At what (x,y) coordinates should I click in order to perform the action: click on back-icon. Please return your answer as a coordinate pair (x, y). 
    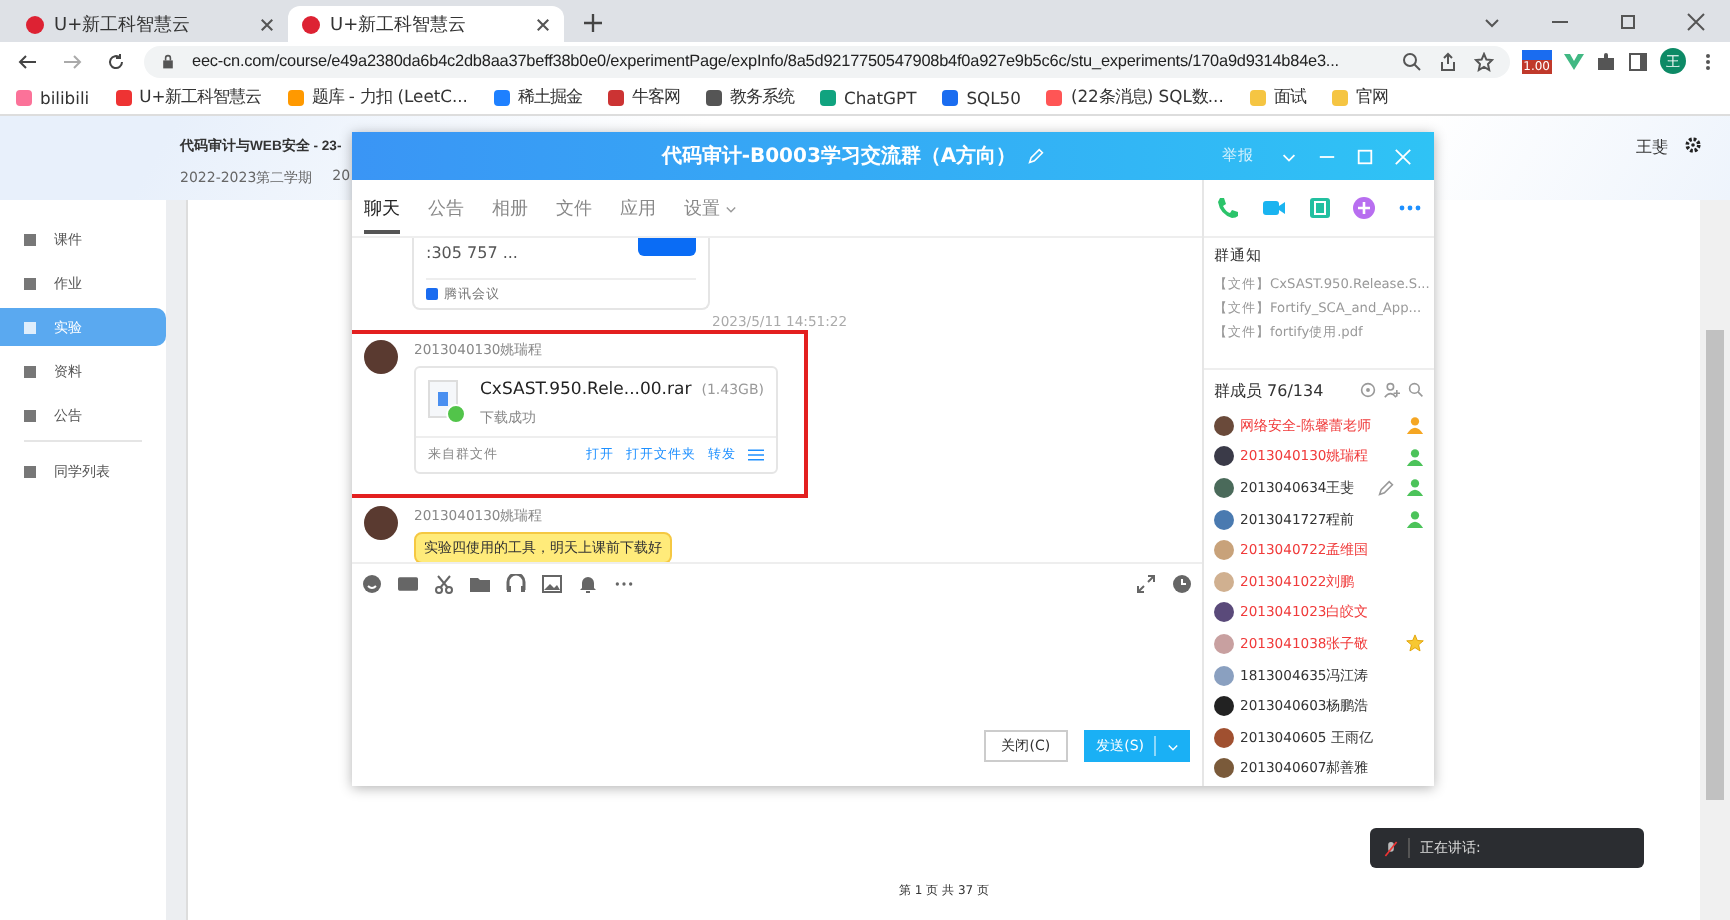
    Looking at the image, I should click on (28, 61).